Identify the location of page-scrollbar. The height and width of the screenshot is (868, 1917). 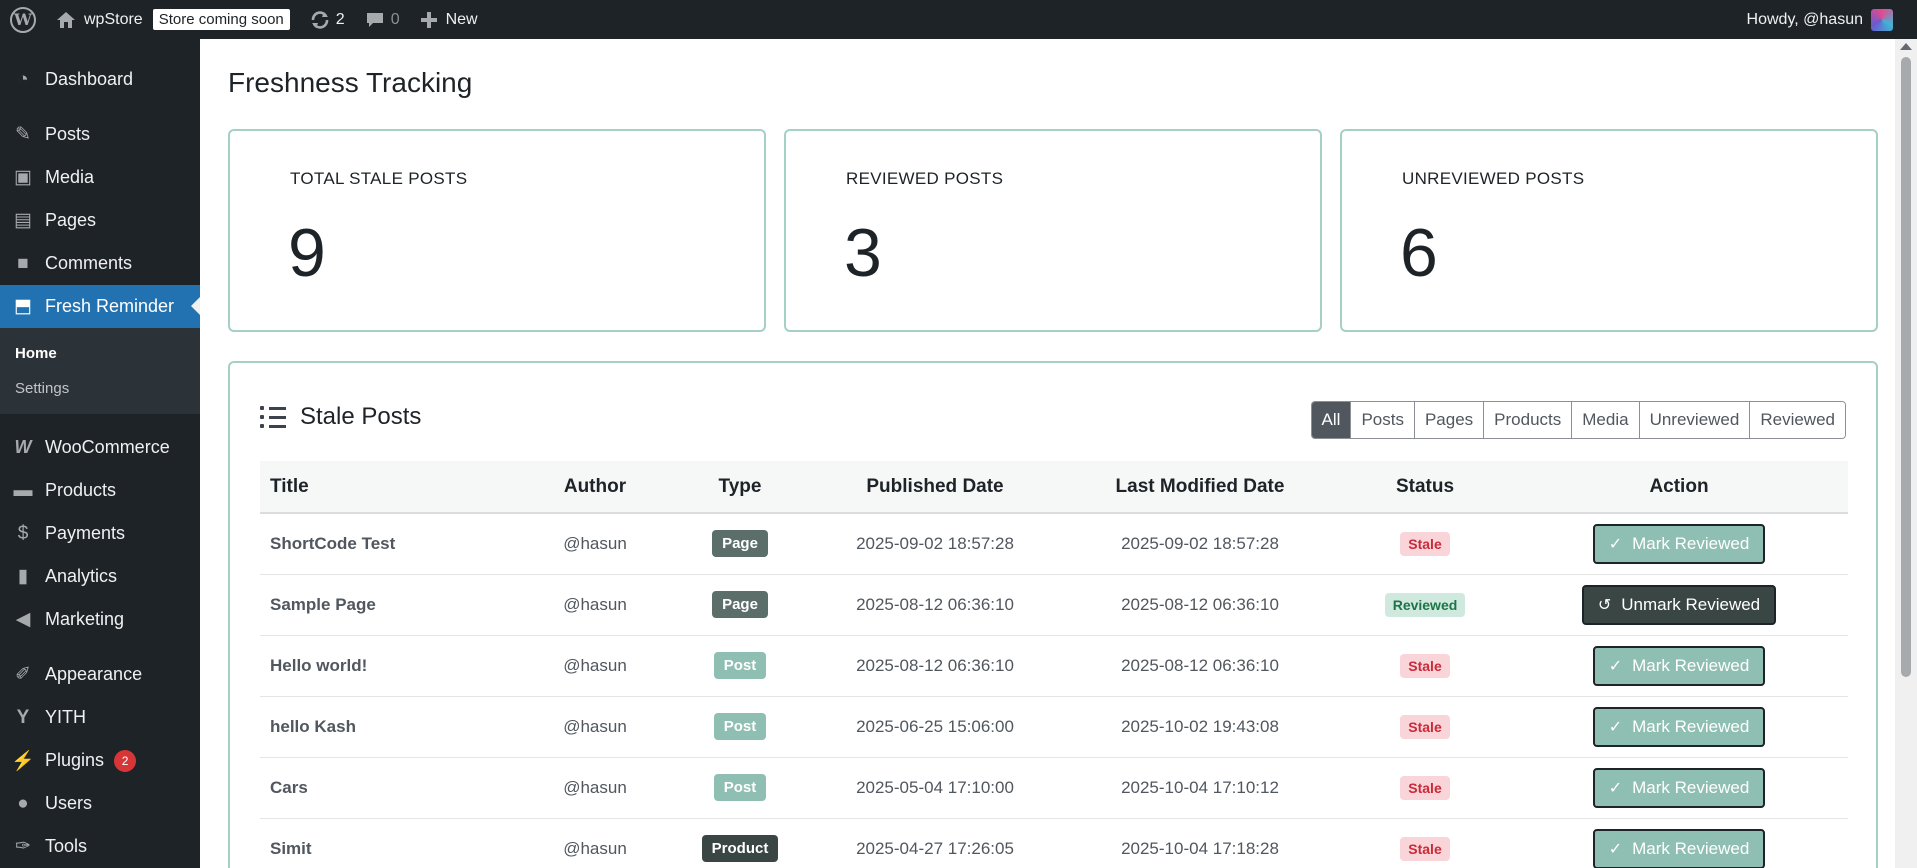
(1906, 453).